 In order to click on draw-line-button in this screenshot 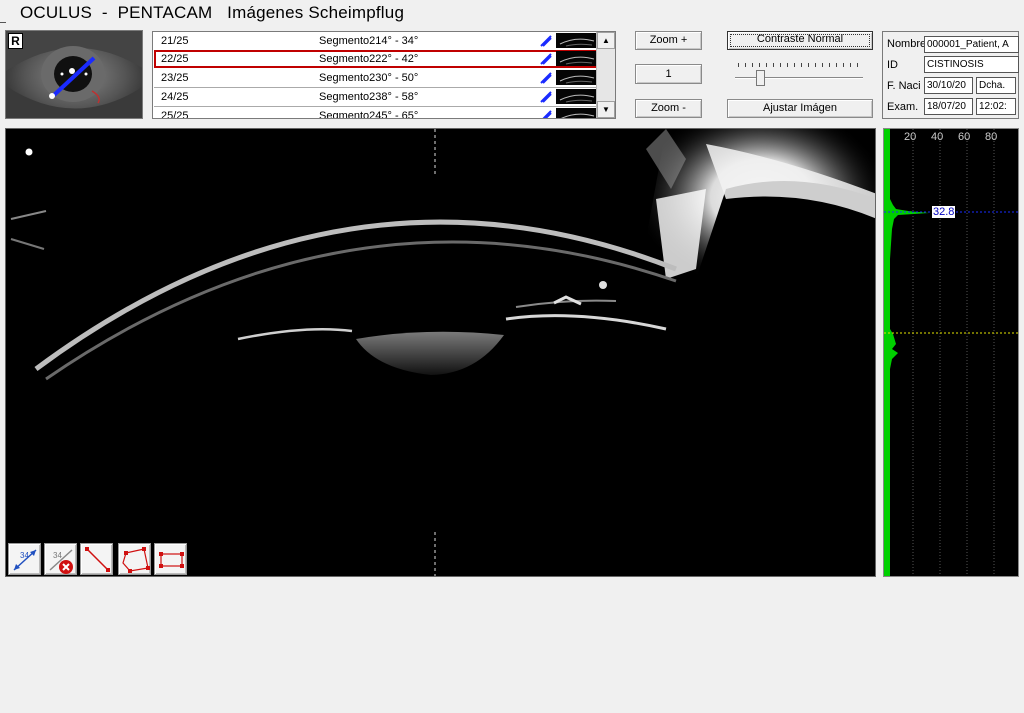, I will do `click(96, 559)`.